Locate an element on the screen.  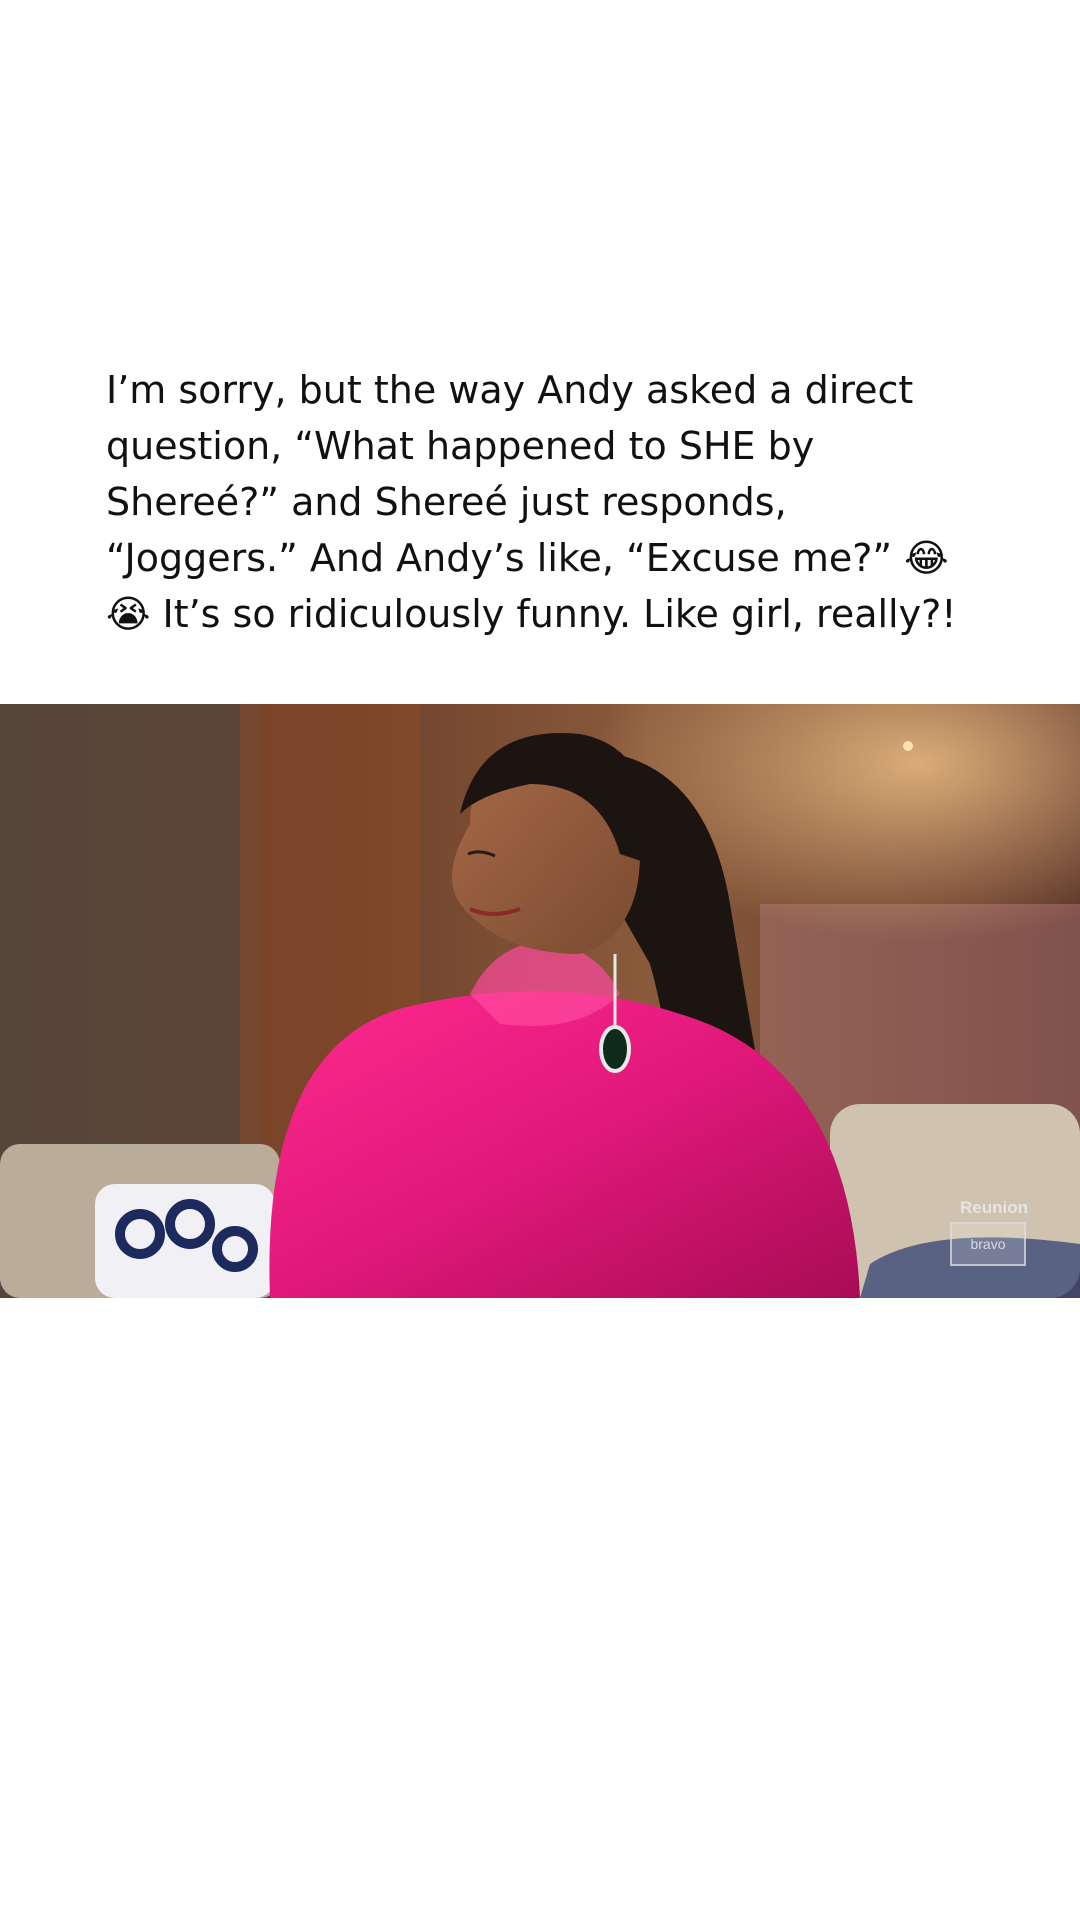
network-logo: bravo is located at coordinates (988, 1244).